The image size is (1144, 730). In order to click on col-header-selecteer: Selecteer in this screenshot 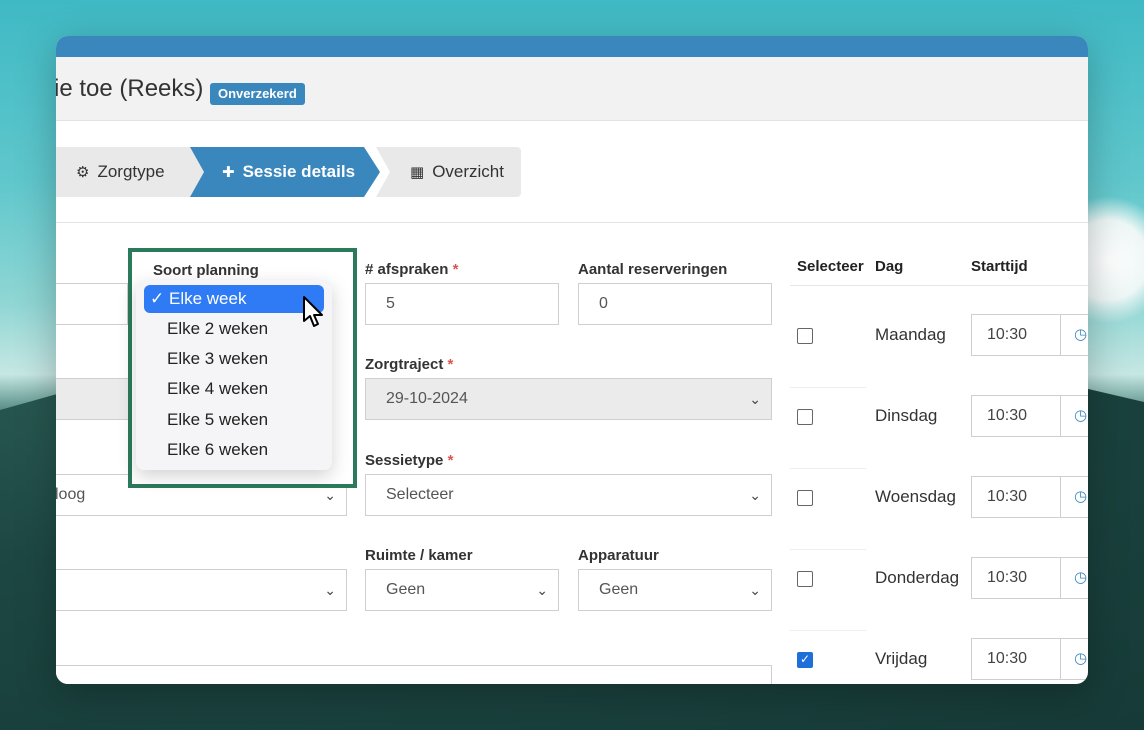, I will do `click(830, 266)`.